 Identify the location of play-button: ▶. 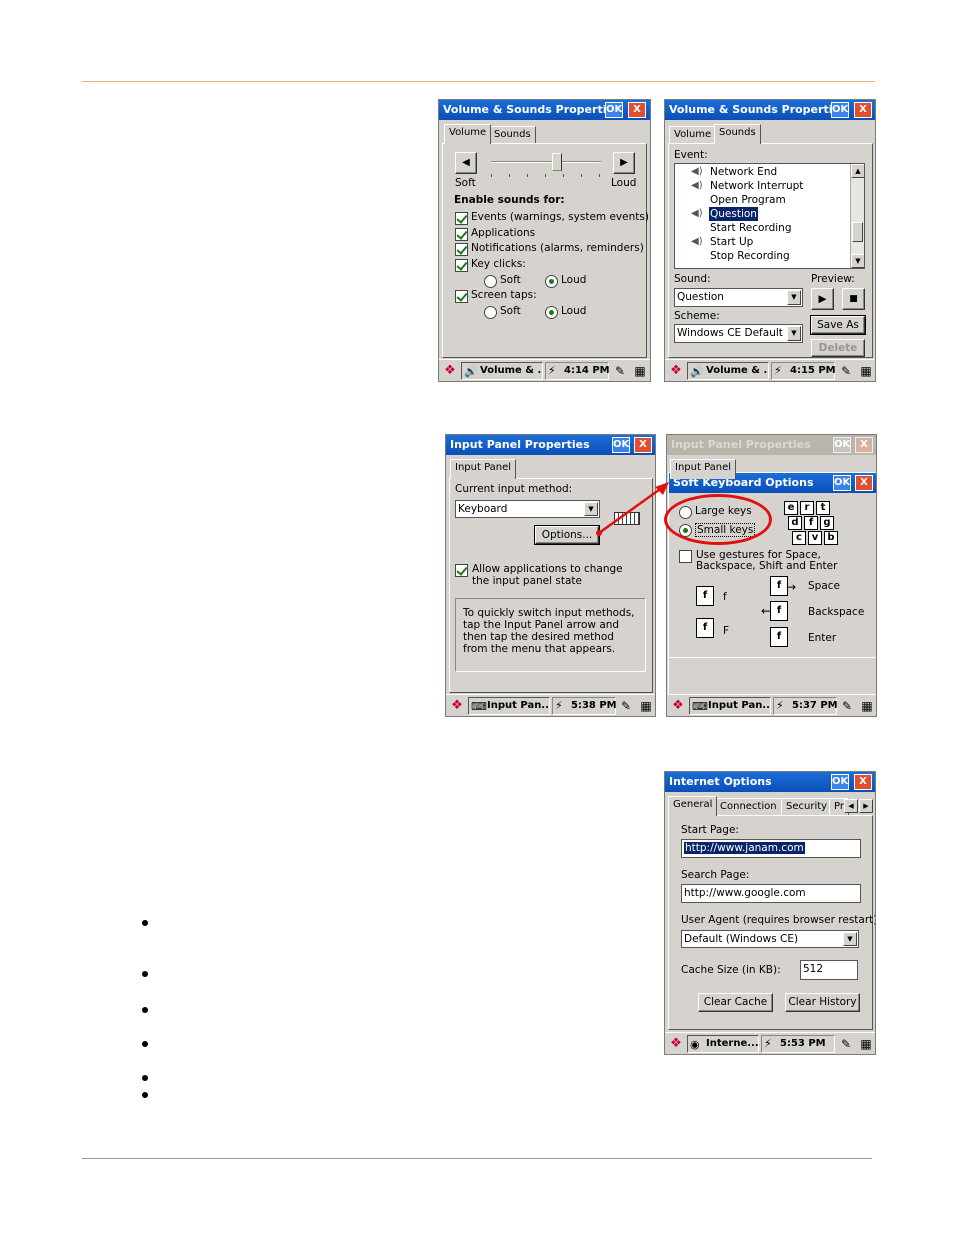
(822, 299).